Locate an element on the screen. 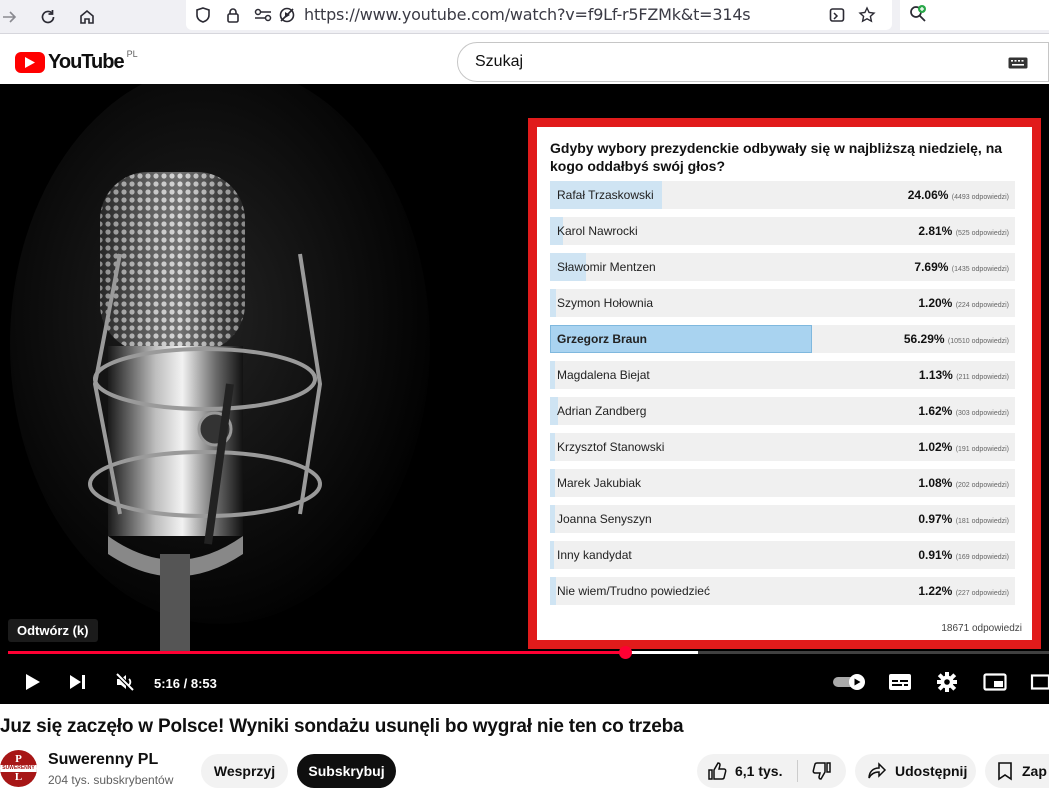  poll-option-percent: 1.02% is located at coordinates (935, 447).